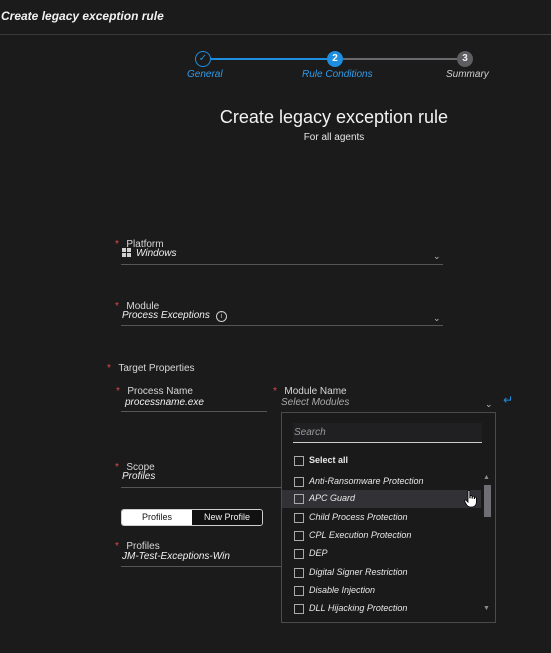 The image size is (551, 653). Describe the element at coordinates (381, 591) in the screenshot. I see `list-item: Disable Injection` at that location.